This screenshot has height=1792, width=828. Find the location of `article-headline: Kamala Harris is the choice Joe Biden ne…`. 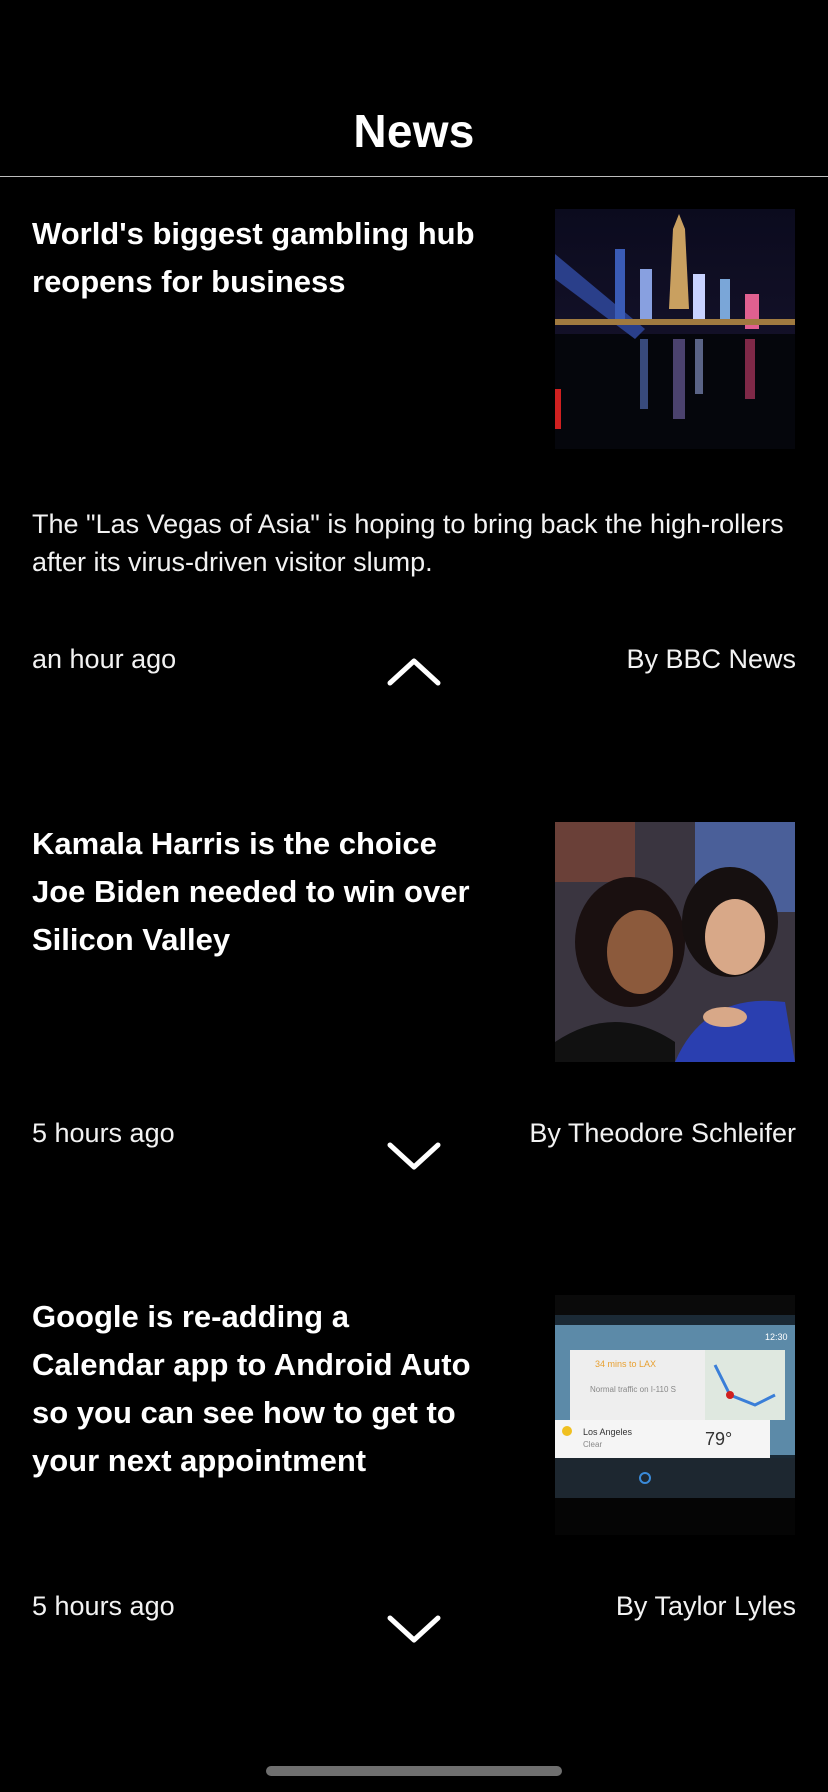

article-headline: Kamala Harris is the choice Joe Biden ne… is located at coordinates (257, 892).